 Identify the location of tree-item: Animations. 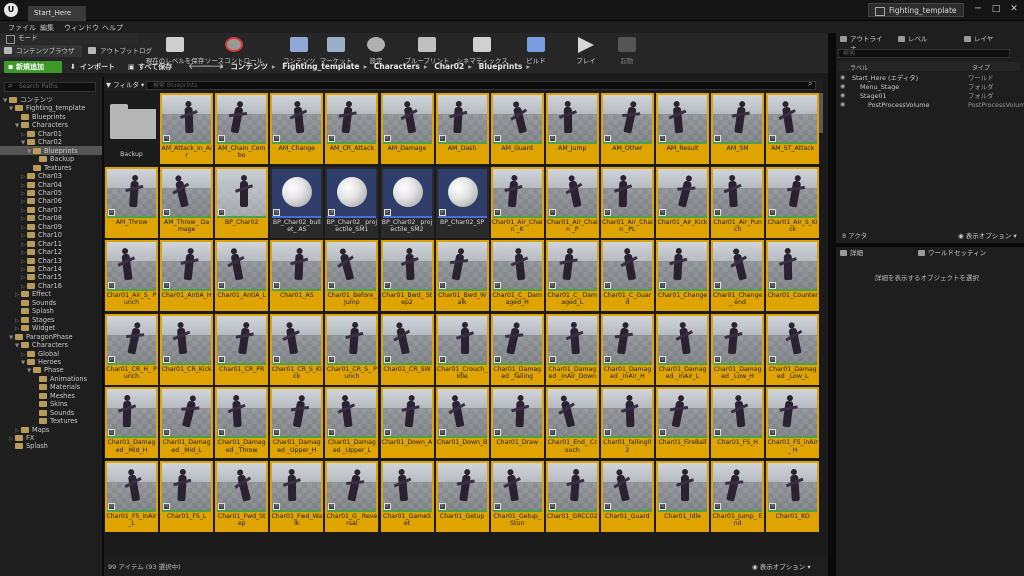
(60, 379).